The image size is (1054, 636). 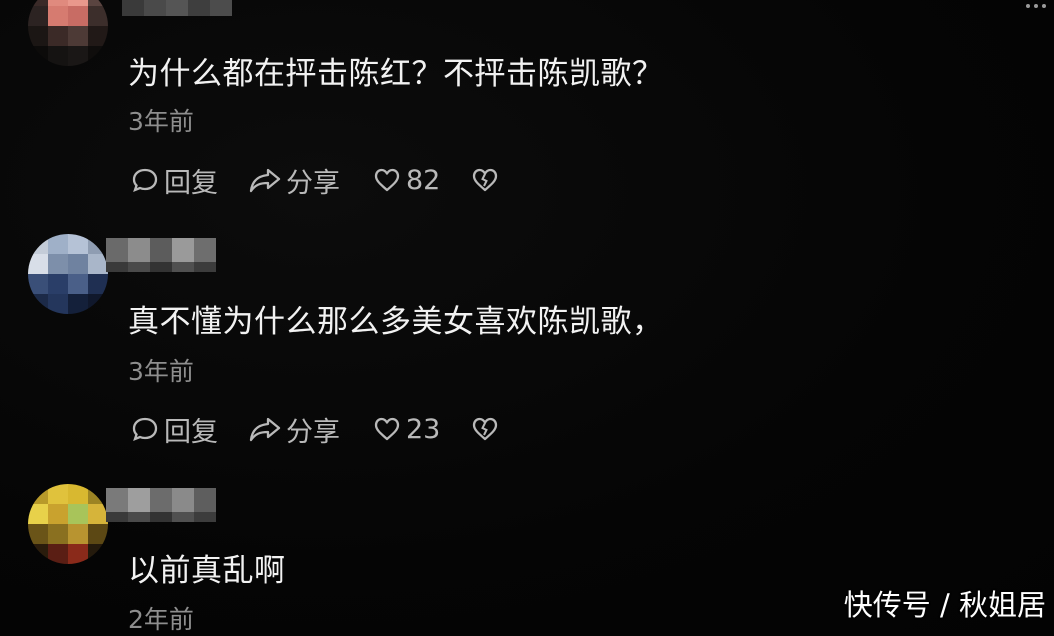 I want to click on like-count: 82, so click(x=423, y=180).